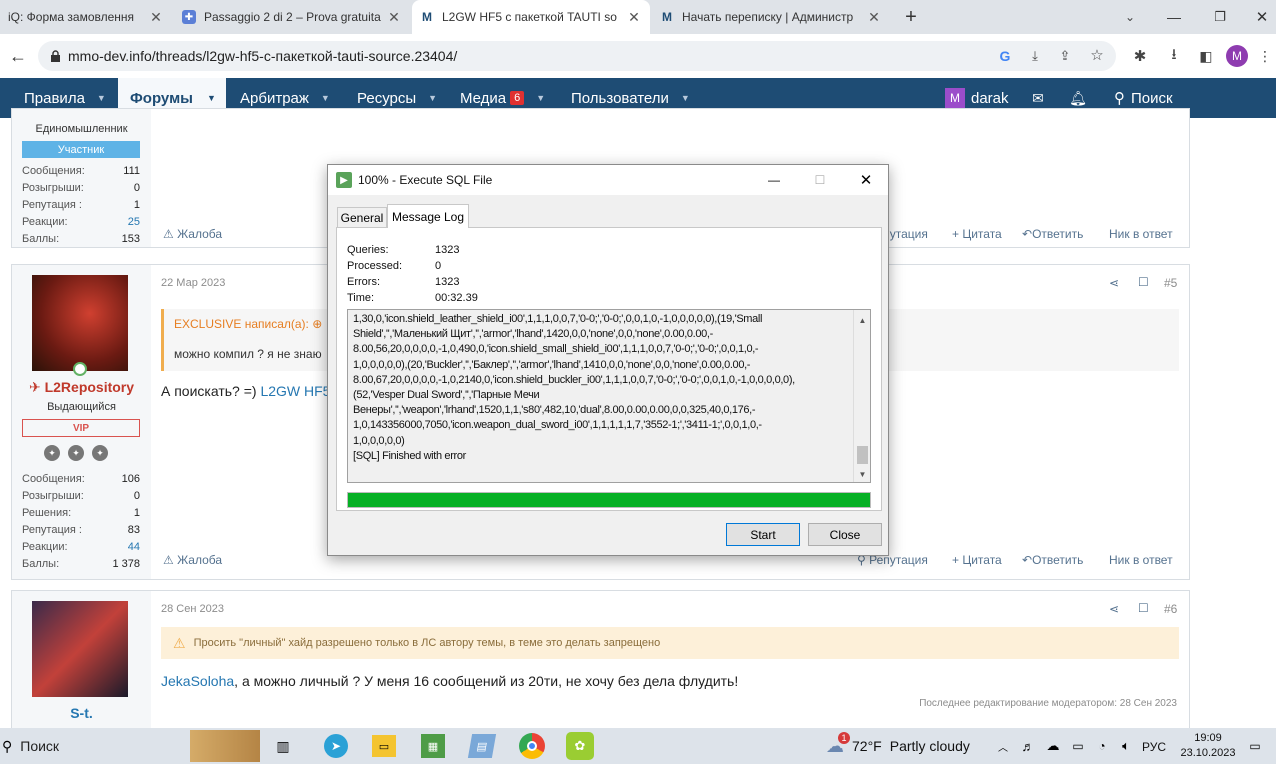 Image resolution: width=1276 pixels, height=764 pixels. Describe the element at coordinates (820, 180) in the screenshot. I see `maximize-icon: ☐` at that location.